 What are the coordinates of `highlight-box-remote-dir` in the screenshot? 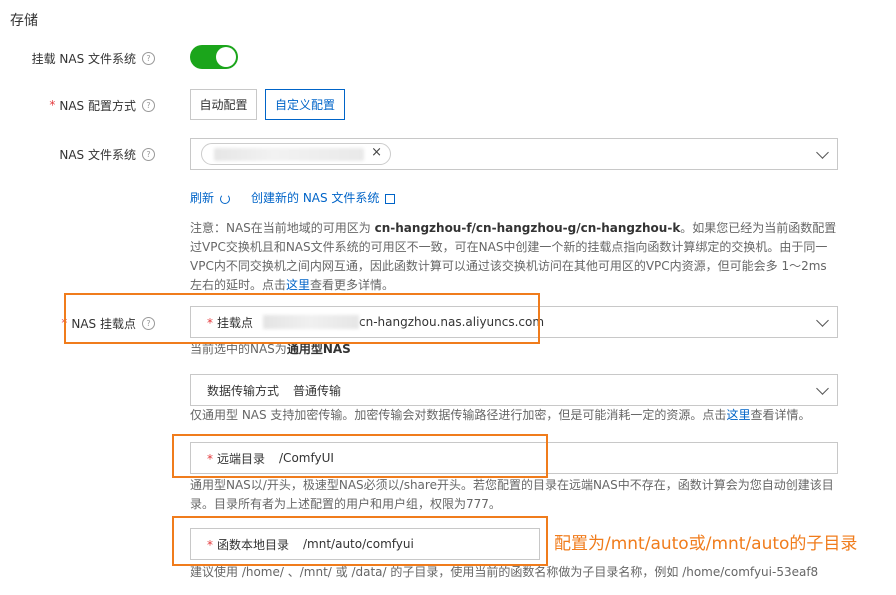 It's located at (360, 456).